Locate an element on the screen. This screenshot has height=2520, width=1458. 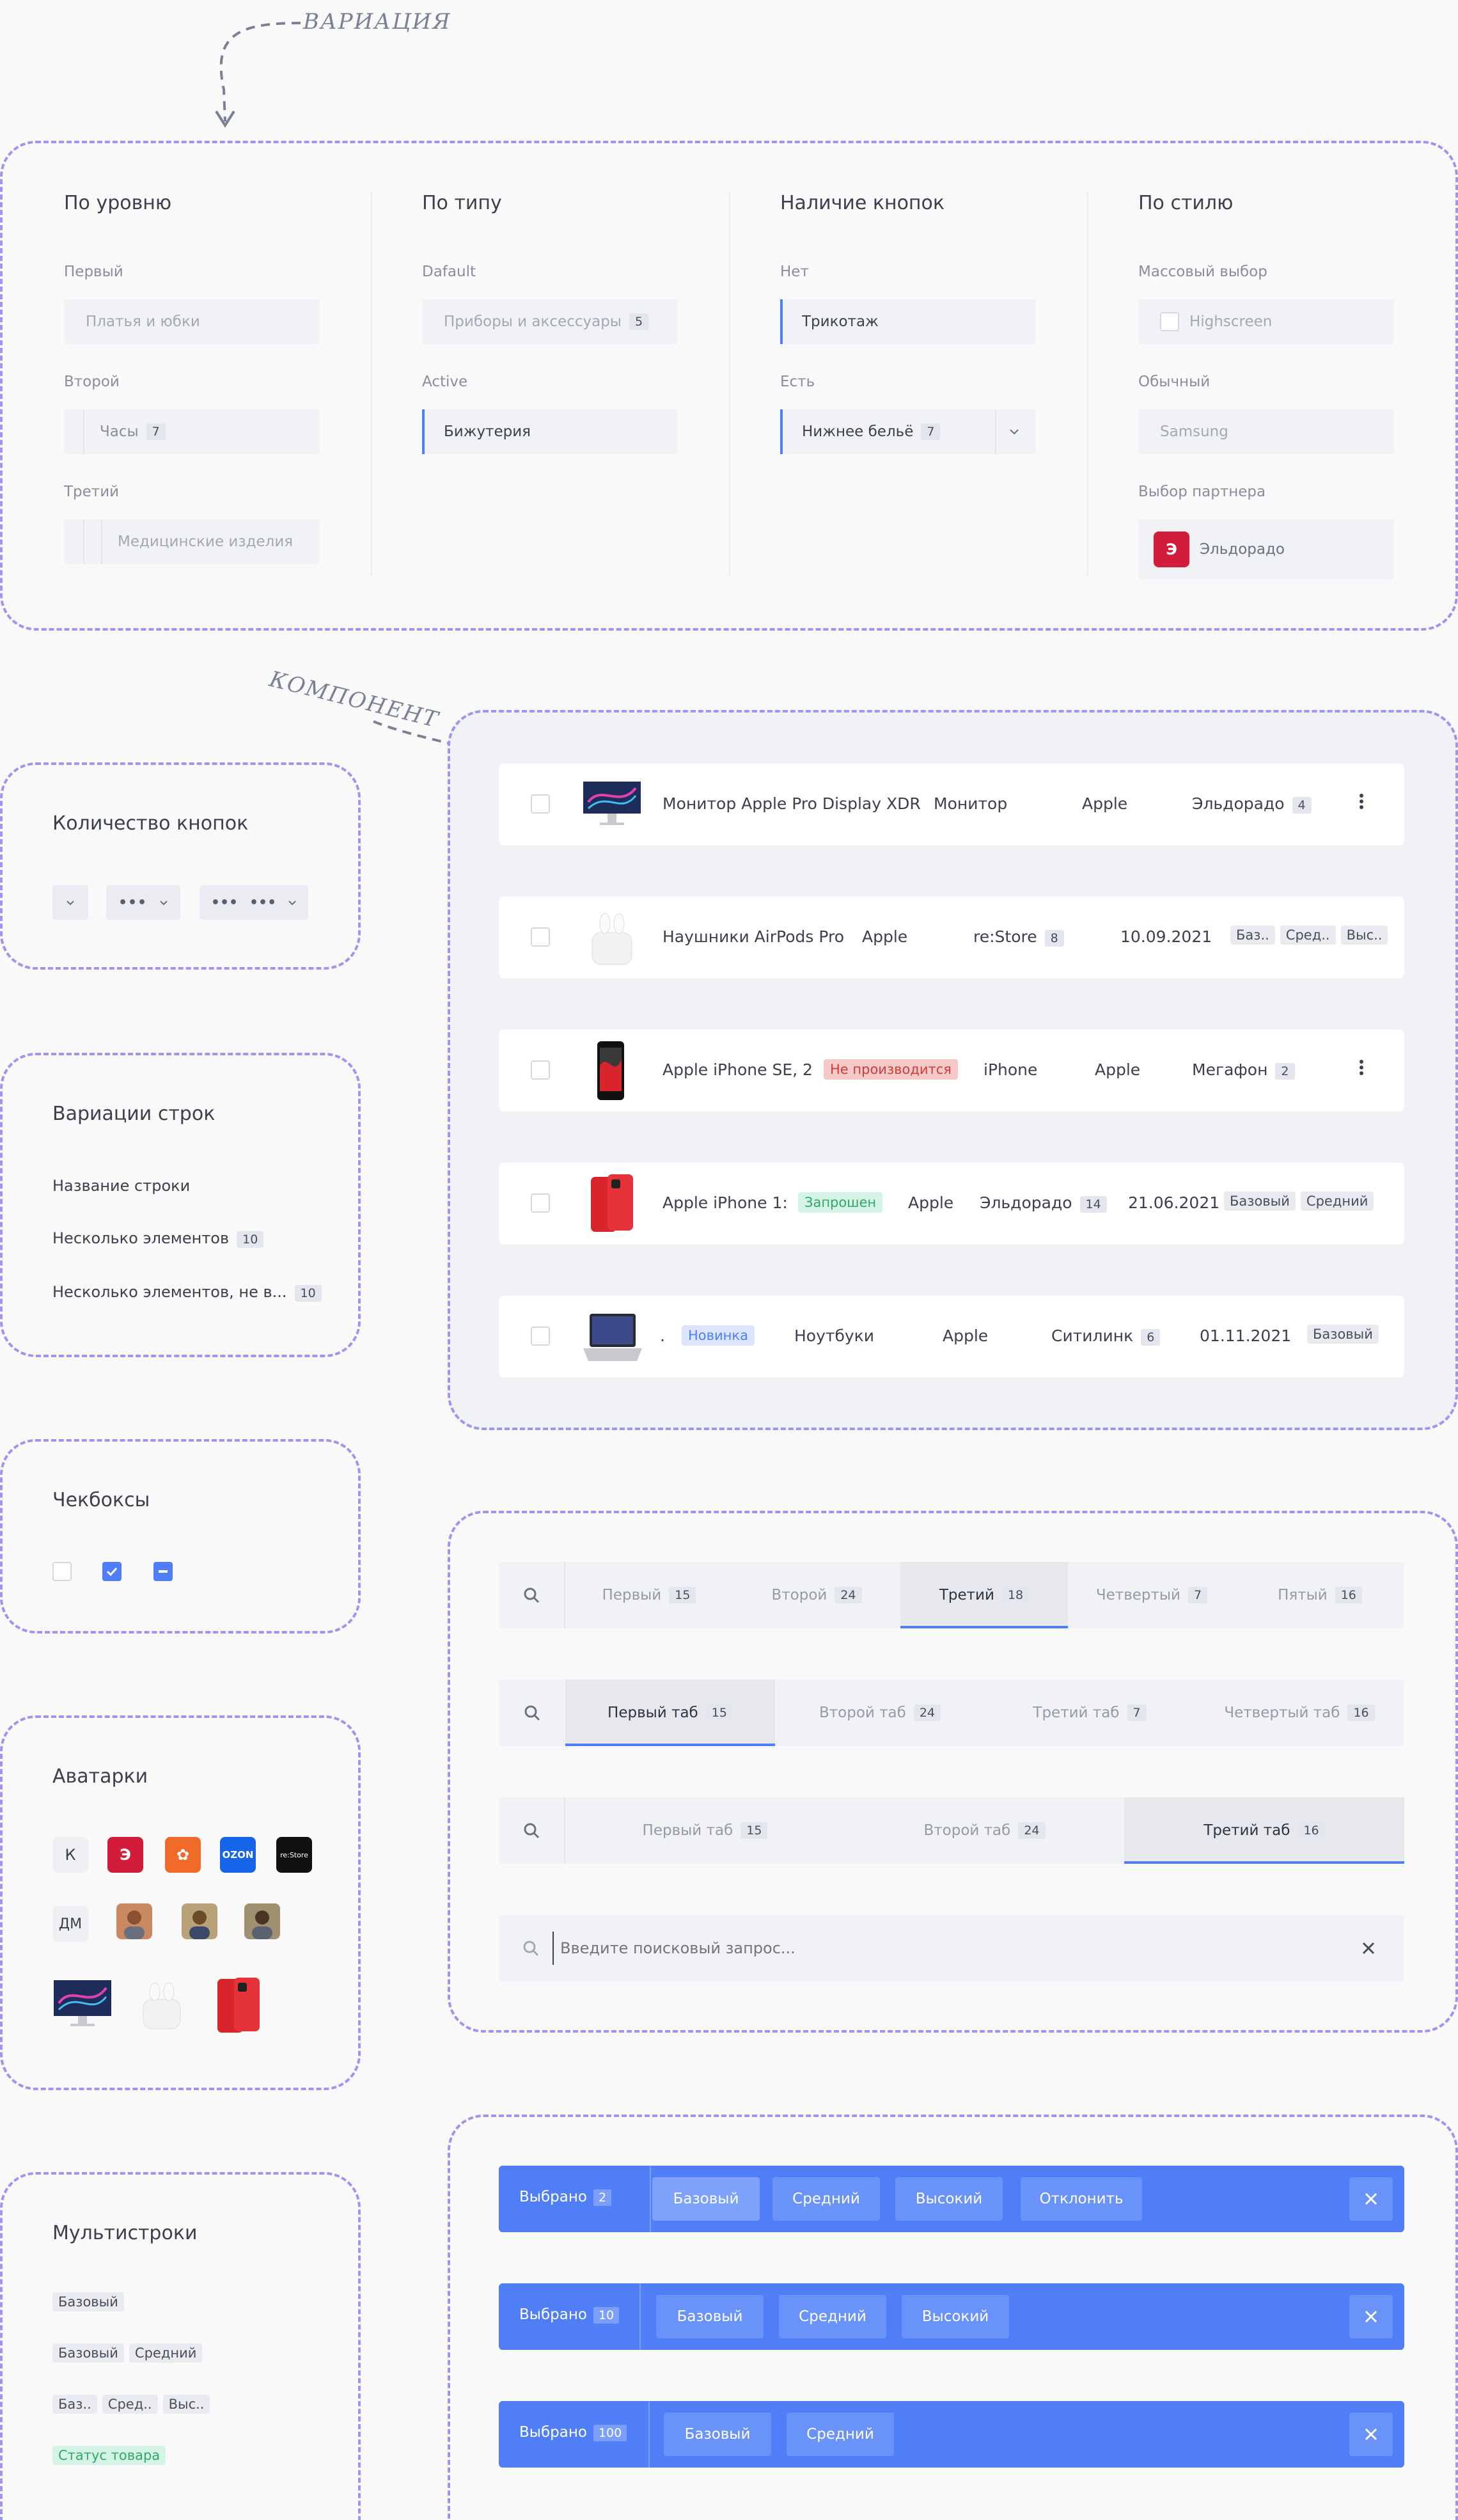
checkbox-indeterminate is located at coordinates (163, 1571).